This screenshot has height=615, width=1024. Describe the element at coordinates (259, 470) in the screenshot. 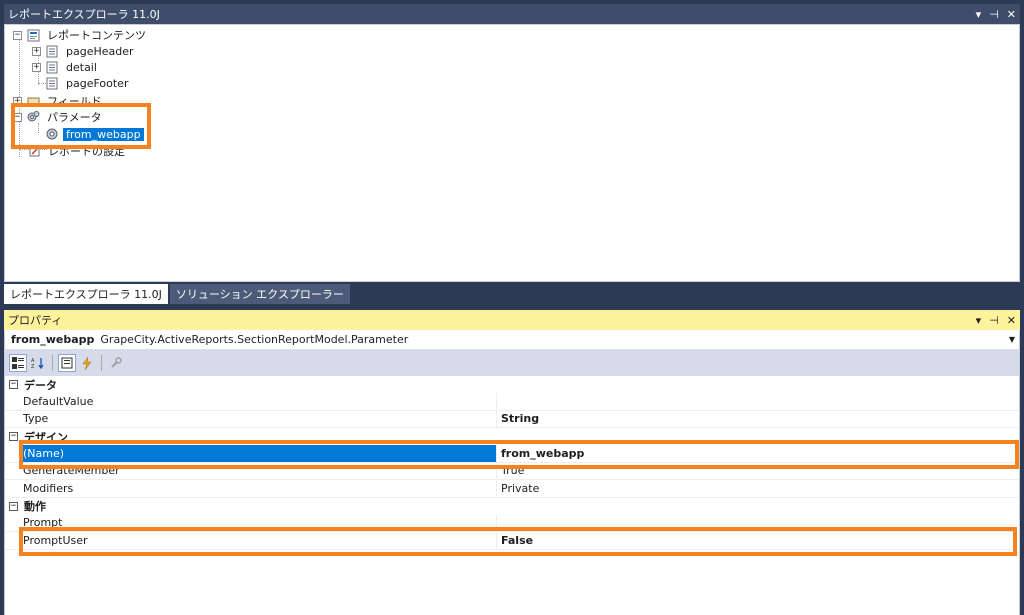

I see `property-name: GenerateMember` at that location.